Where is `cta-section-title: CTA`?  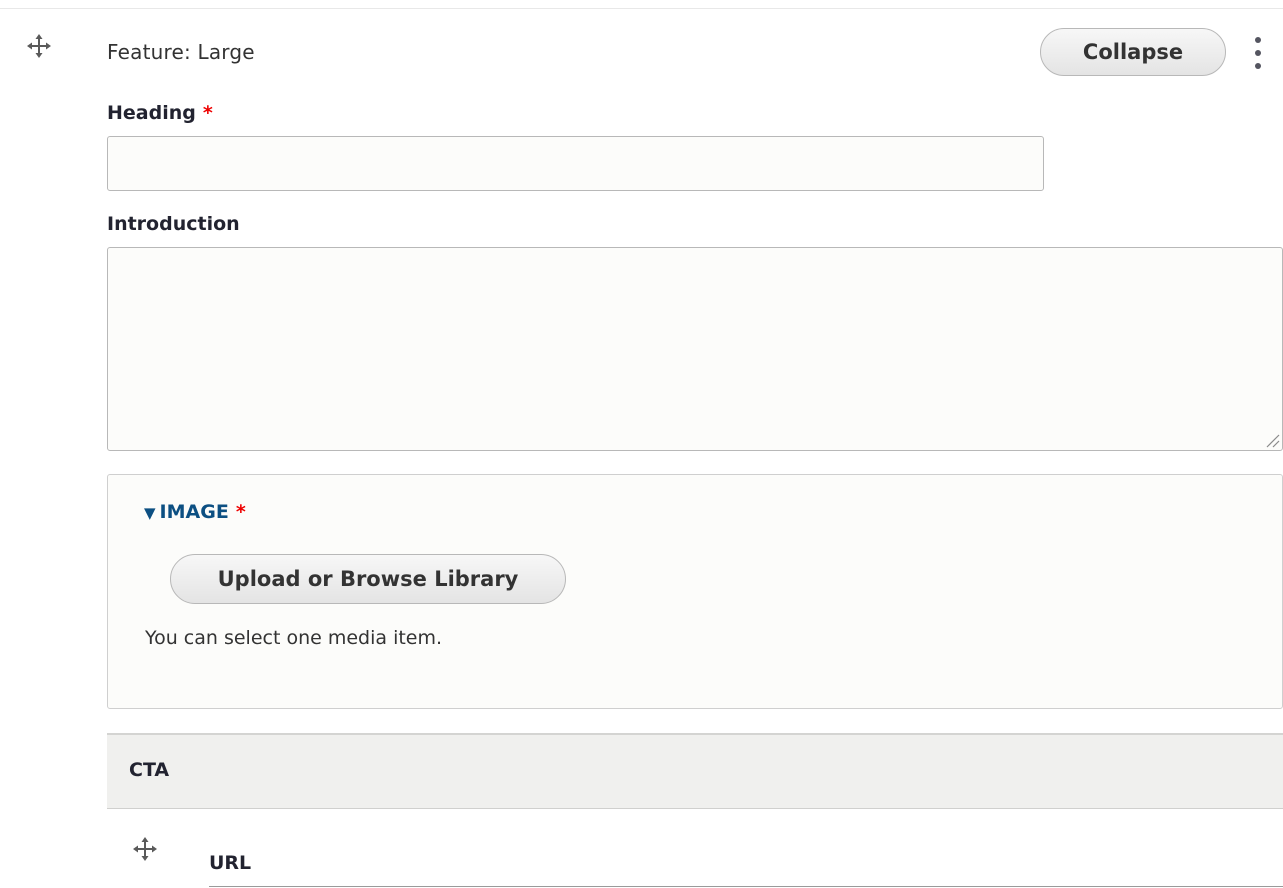 cta-section-title: CTA is located at coordinates (149, 770).